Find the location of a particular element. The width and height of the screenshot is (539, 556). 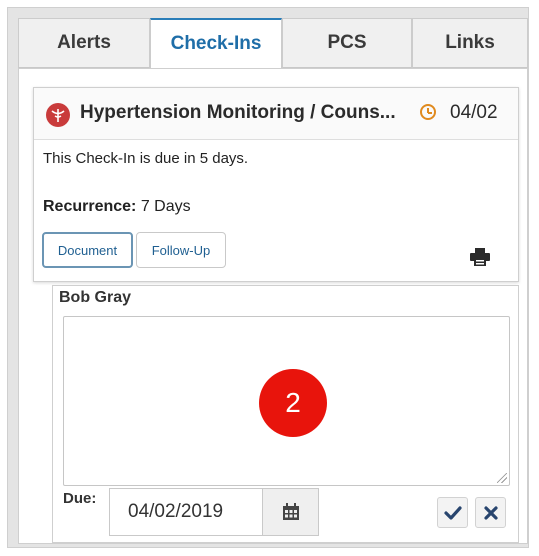

follow-up-button: Follow-Up is located at coordinates (181, 250).